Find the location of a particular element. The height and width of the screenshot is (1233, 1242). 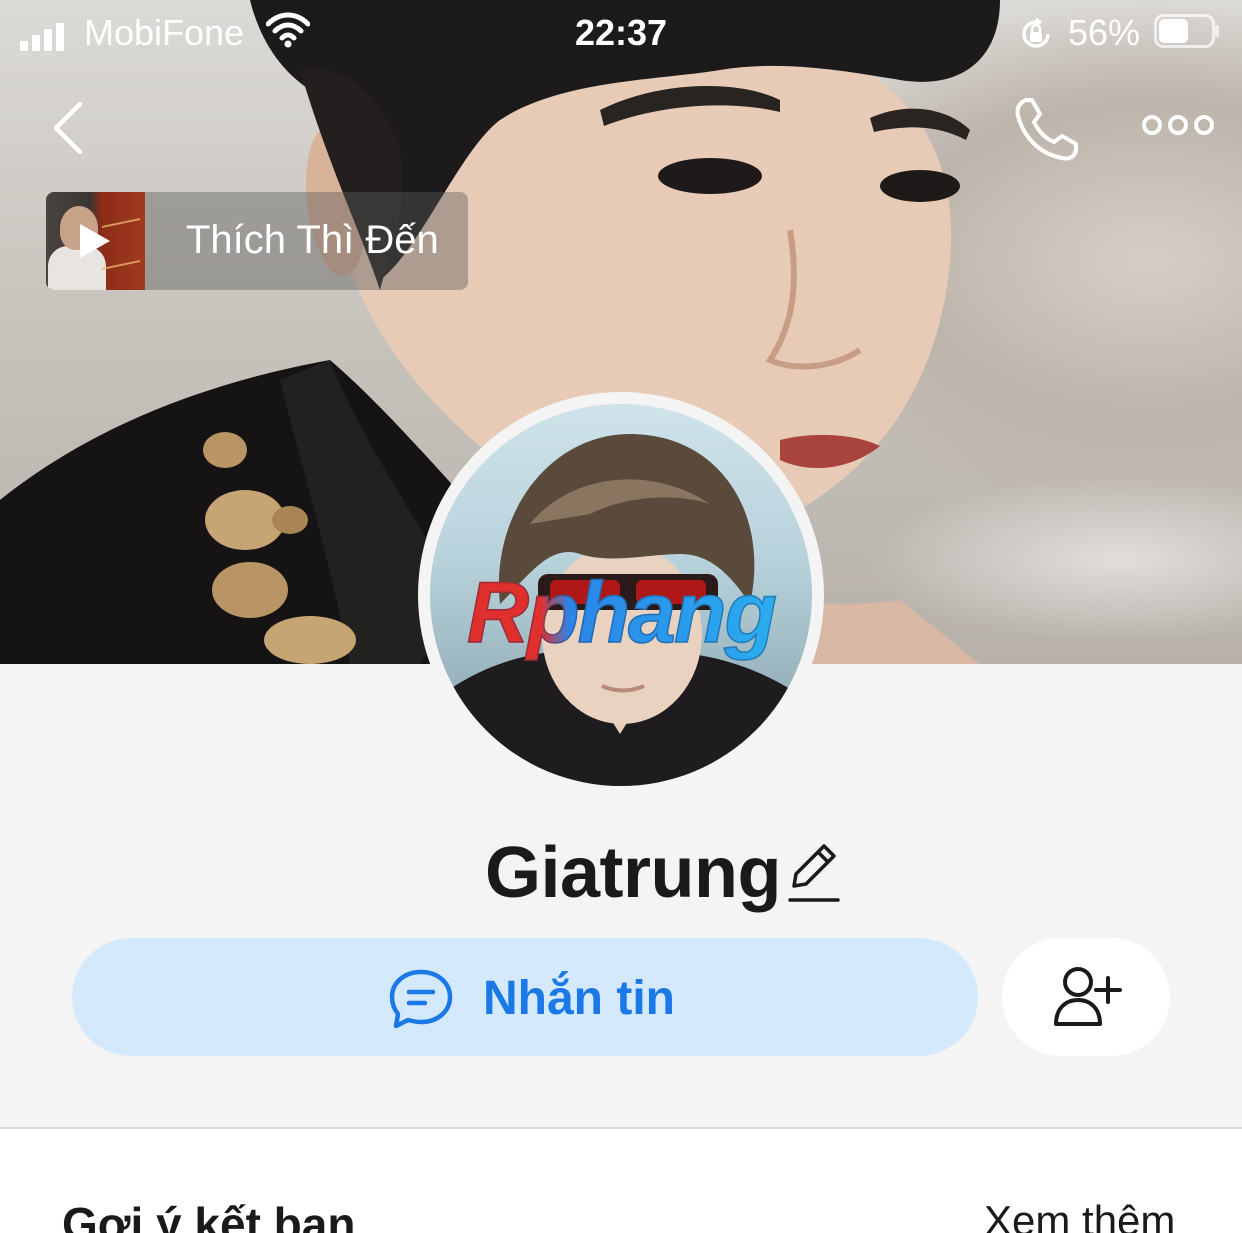

battery-icon is located at coordinates (1187, 35).